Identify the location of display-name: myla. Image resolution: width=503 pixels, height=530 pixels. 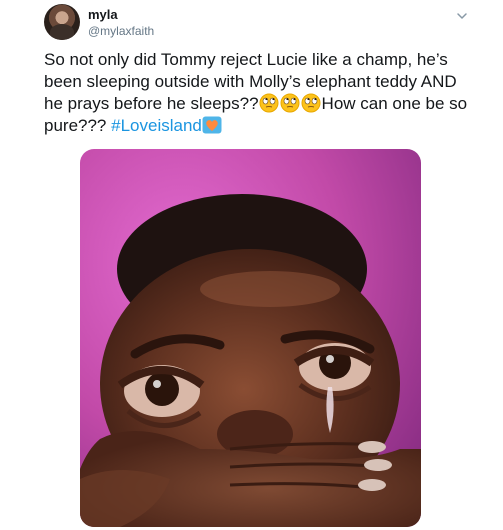
(103, 15).